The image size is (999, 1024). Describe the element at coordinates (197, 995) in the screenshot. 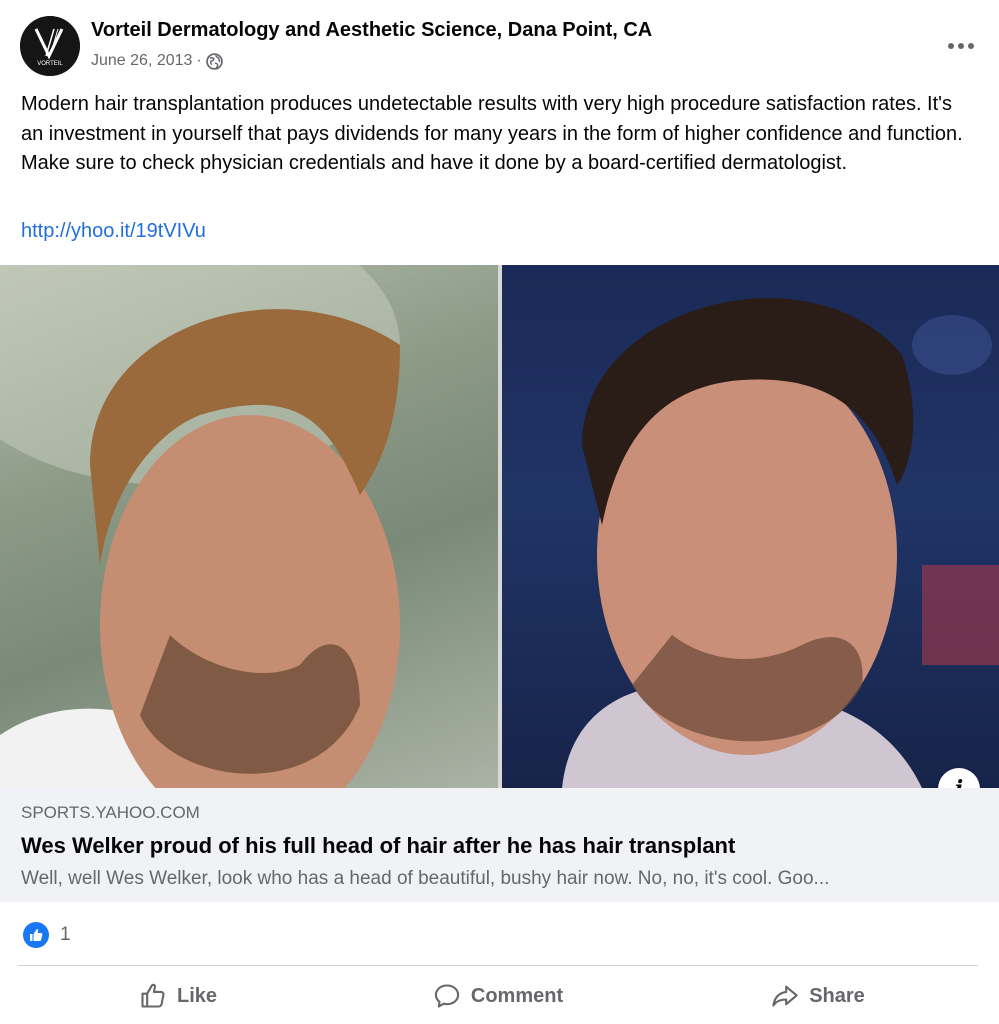

I see `like-label: Like` at that location.